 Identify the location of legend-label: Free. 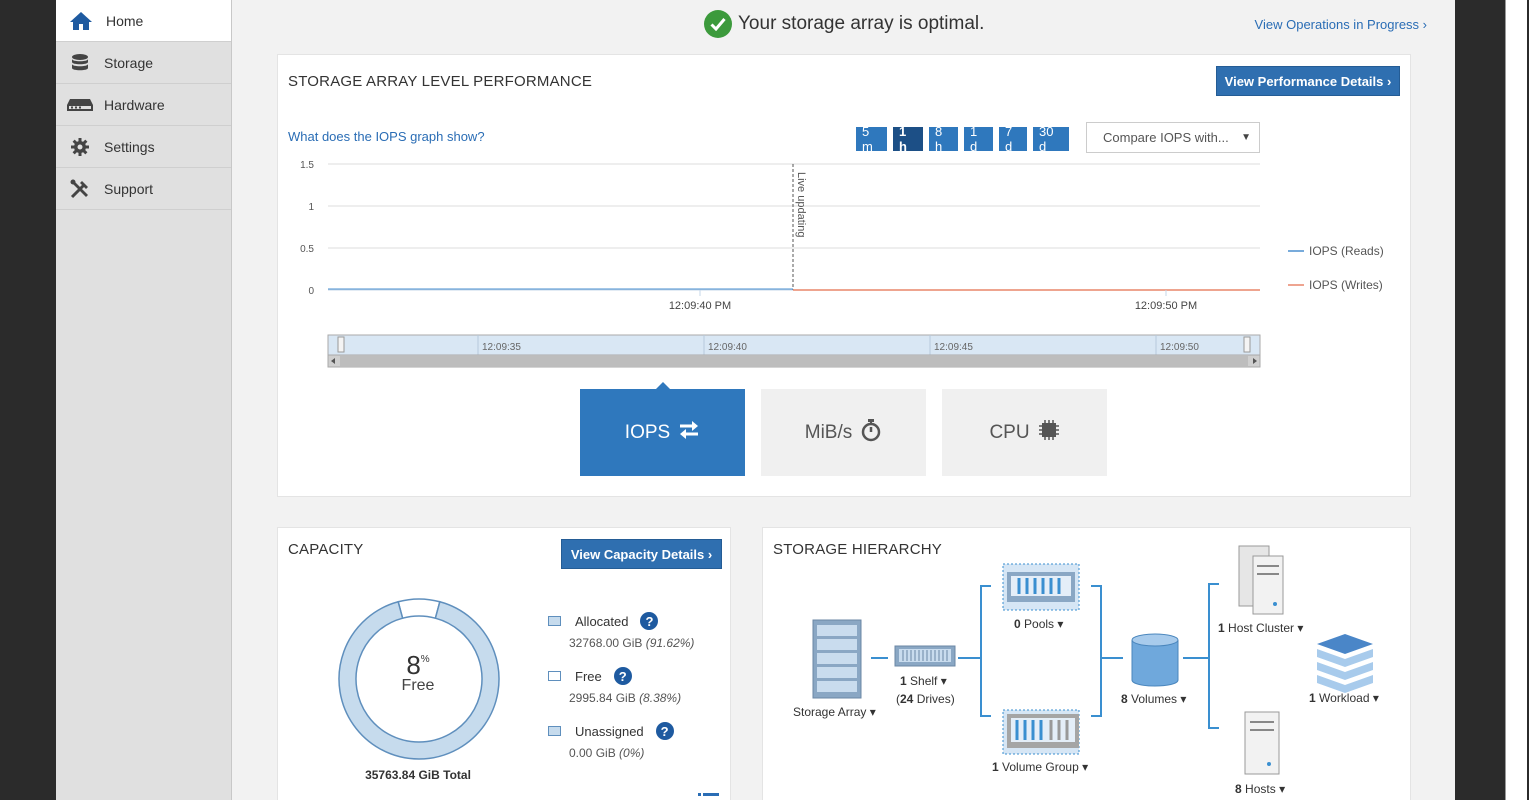
(588, 676).